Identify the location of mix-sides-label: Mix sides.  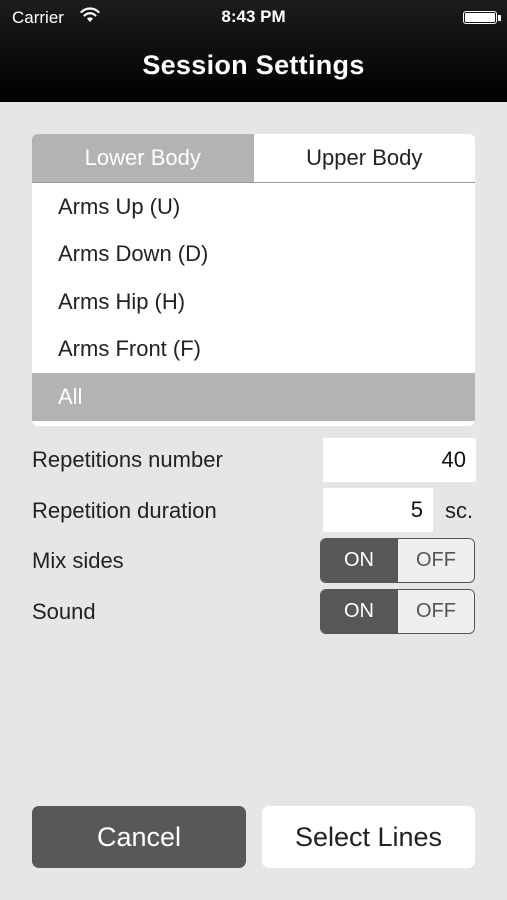
(78, 560).